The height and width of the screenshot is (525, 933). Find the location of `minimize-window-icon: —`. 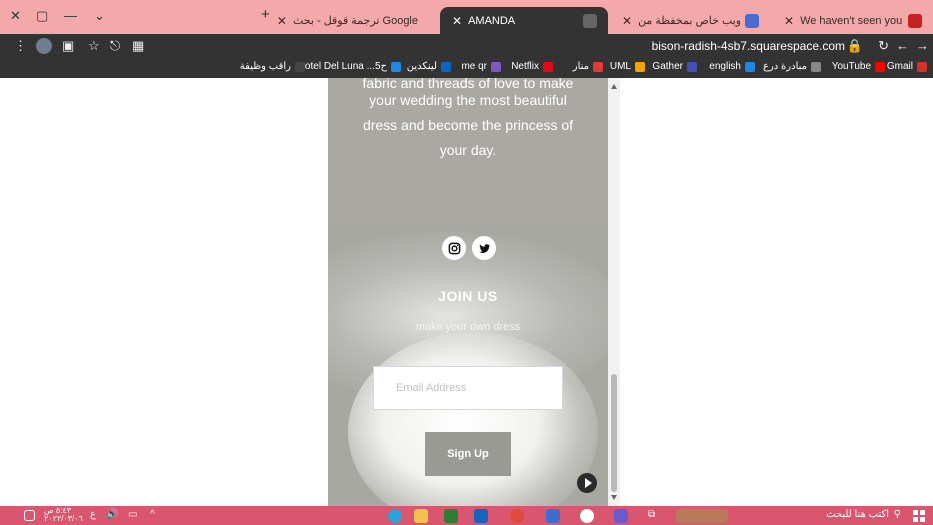

minimize-window-icon: — is located at coordinates (70, 15).